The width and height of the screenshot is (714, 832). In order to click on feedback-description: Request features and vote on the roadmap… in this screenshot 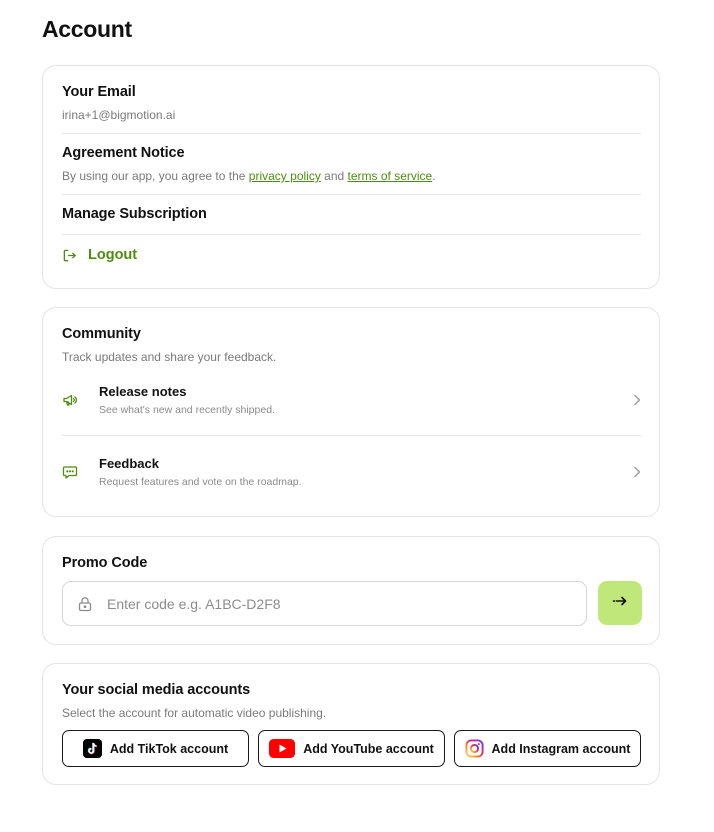, I will do `click(200, 482)`.